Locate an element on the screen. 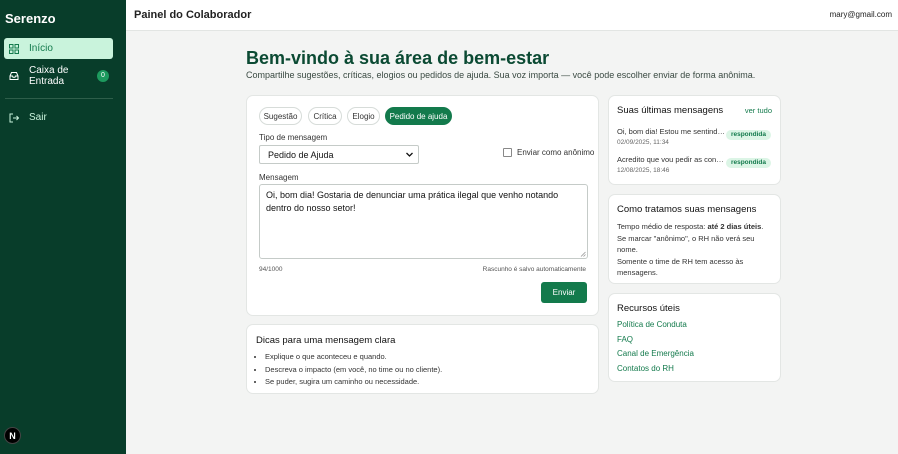 This screenshot has width=898, height=454. anonymous-checkbox is located at coordinates (507, 152).